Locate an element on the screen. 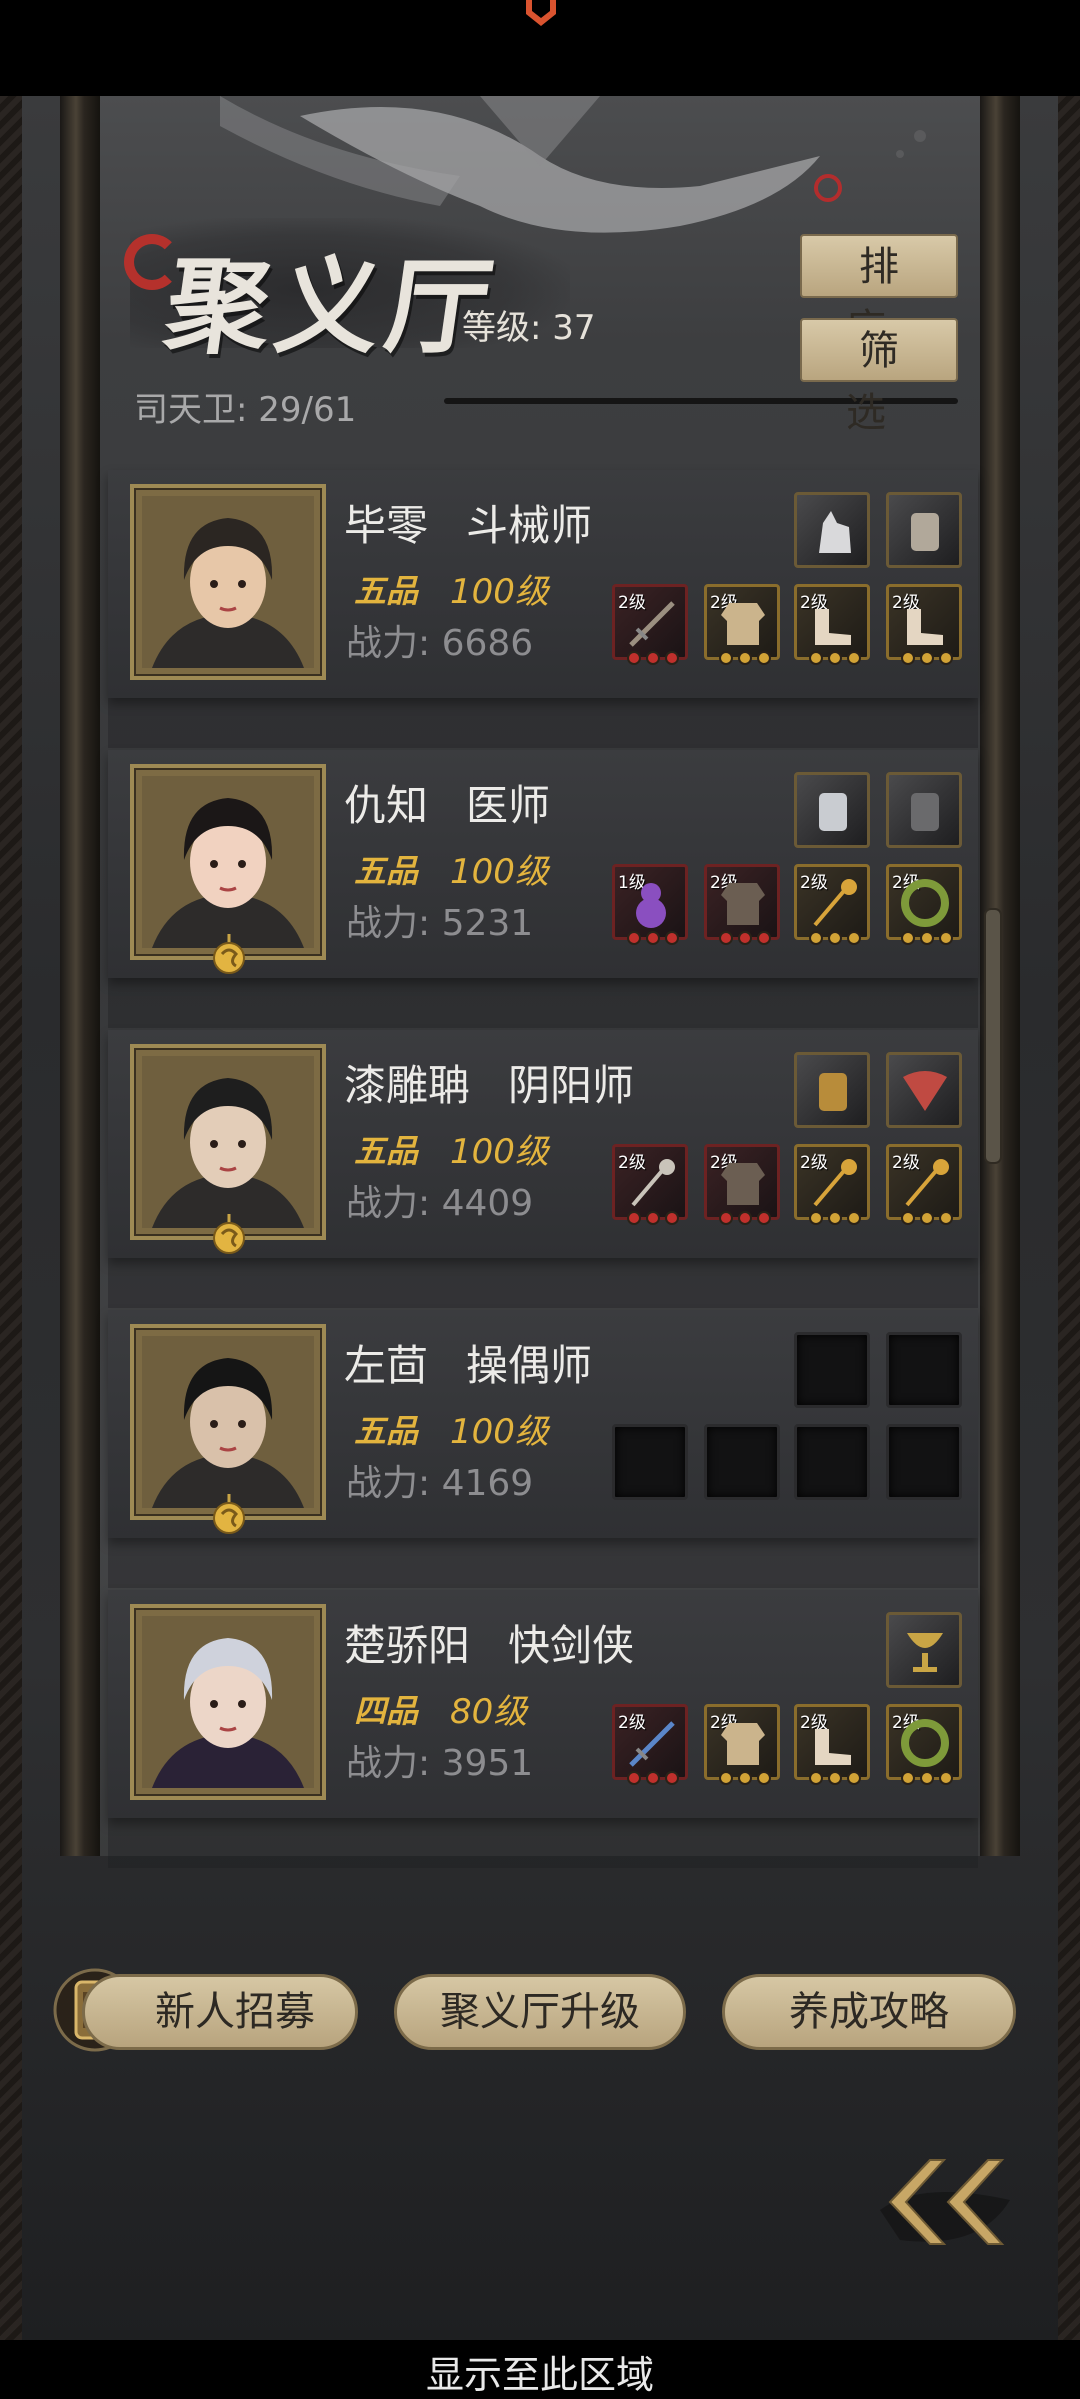  hero-card: 漆雕聃 阴阳师 五品 100级 战力: 4409 2级 2级 2级 2级 is located at coordinates (543, 1144).